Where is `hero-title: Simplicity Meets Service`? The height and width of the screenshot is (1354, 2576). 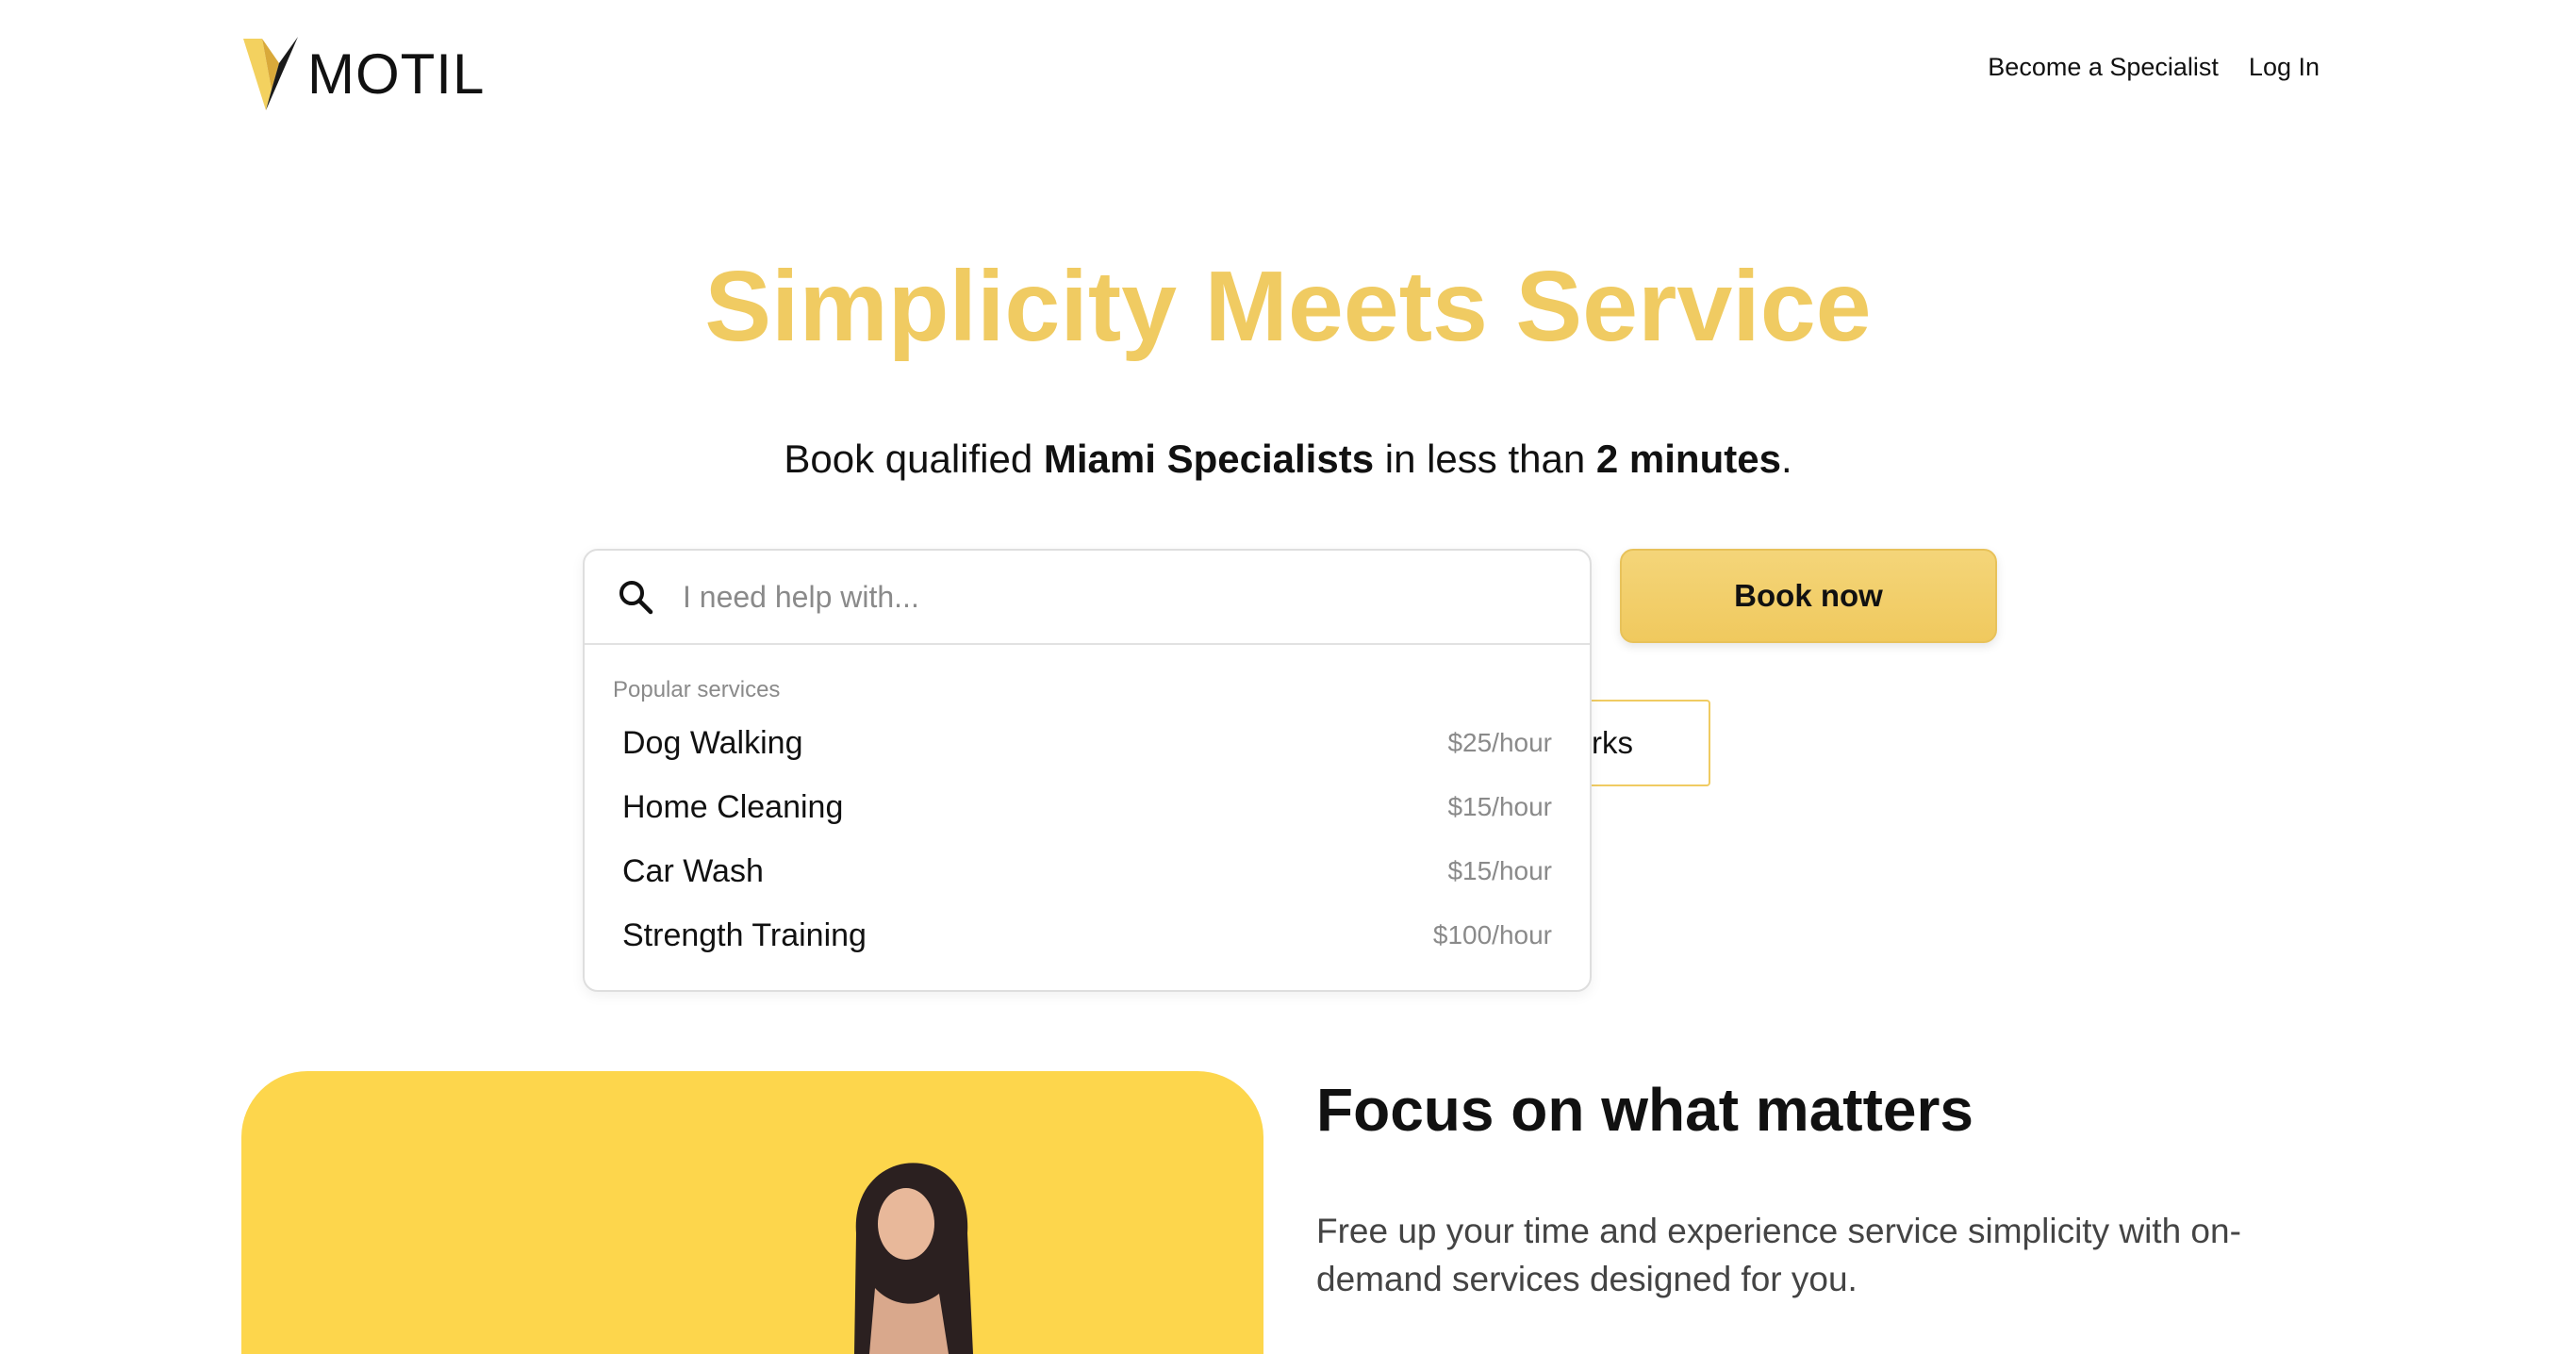
hero-title: Simplicity Meets Service is located at coordinates (1288, 306).